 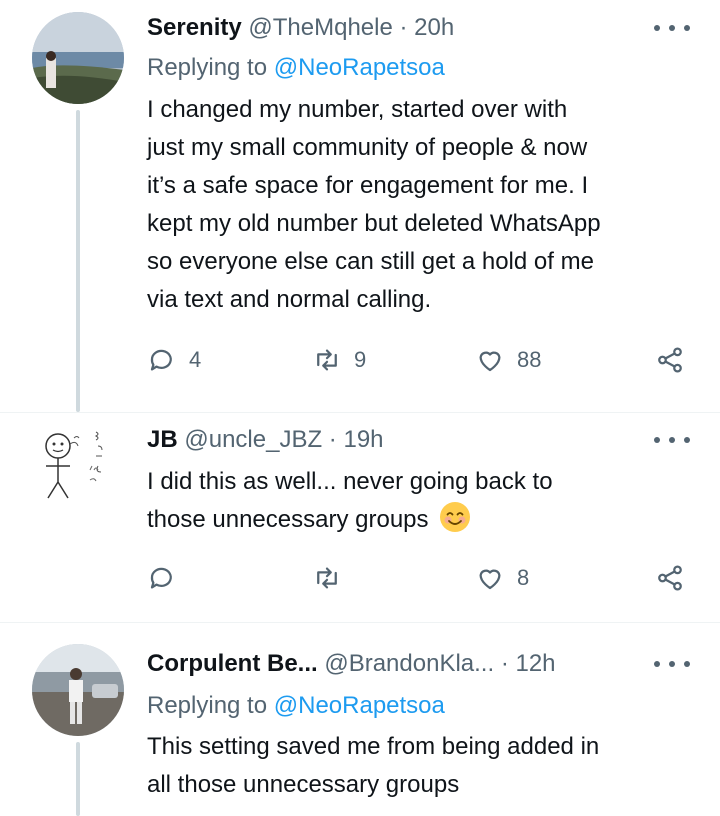 What do you see at coordinates (320, 27) in the screenshot?
I see `user-handle: @TheMqhele` at bounding box center [320, 27].